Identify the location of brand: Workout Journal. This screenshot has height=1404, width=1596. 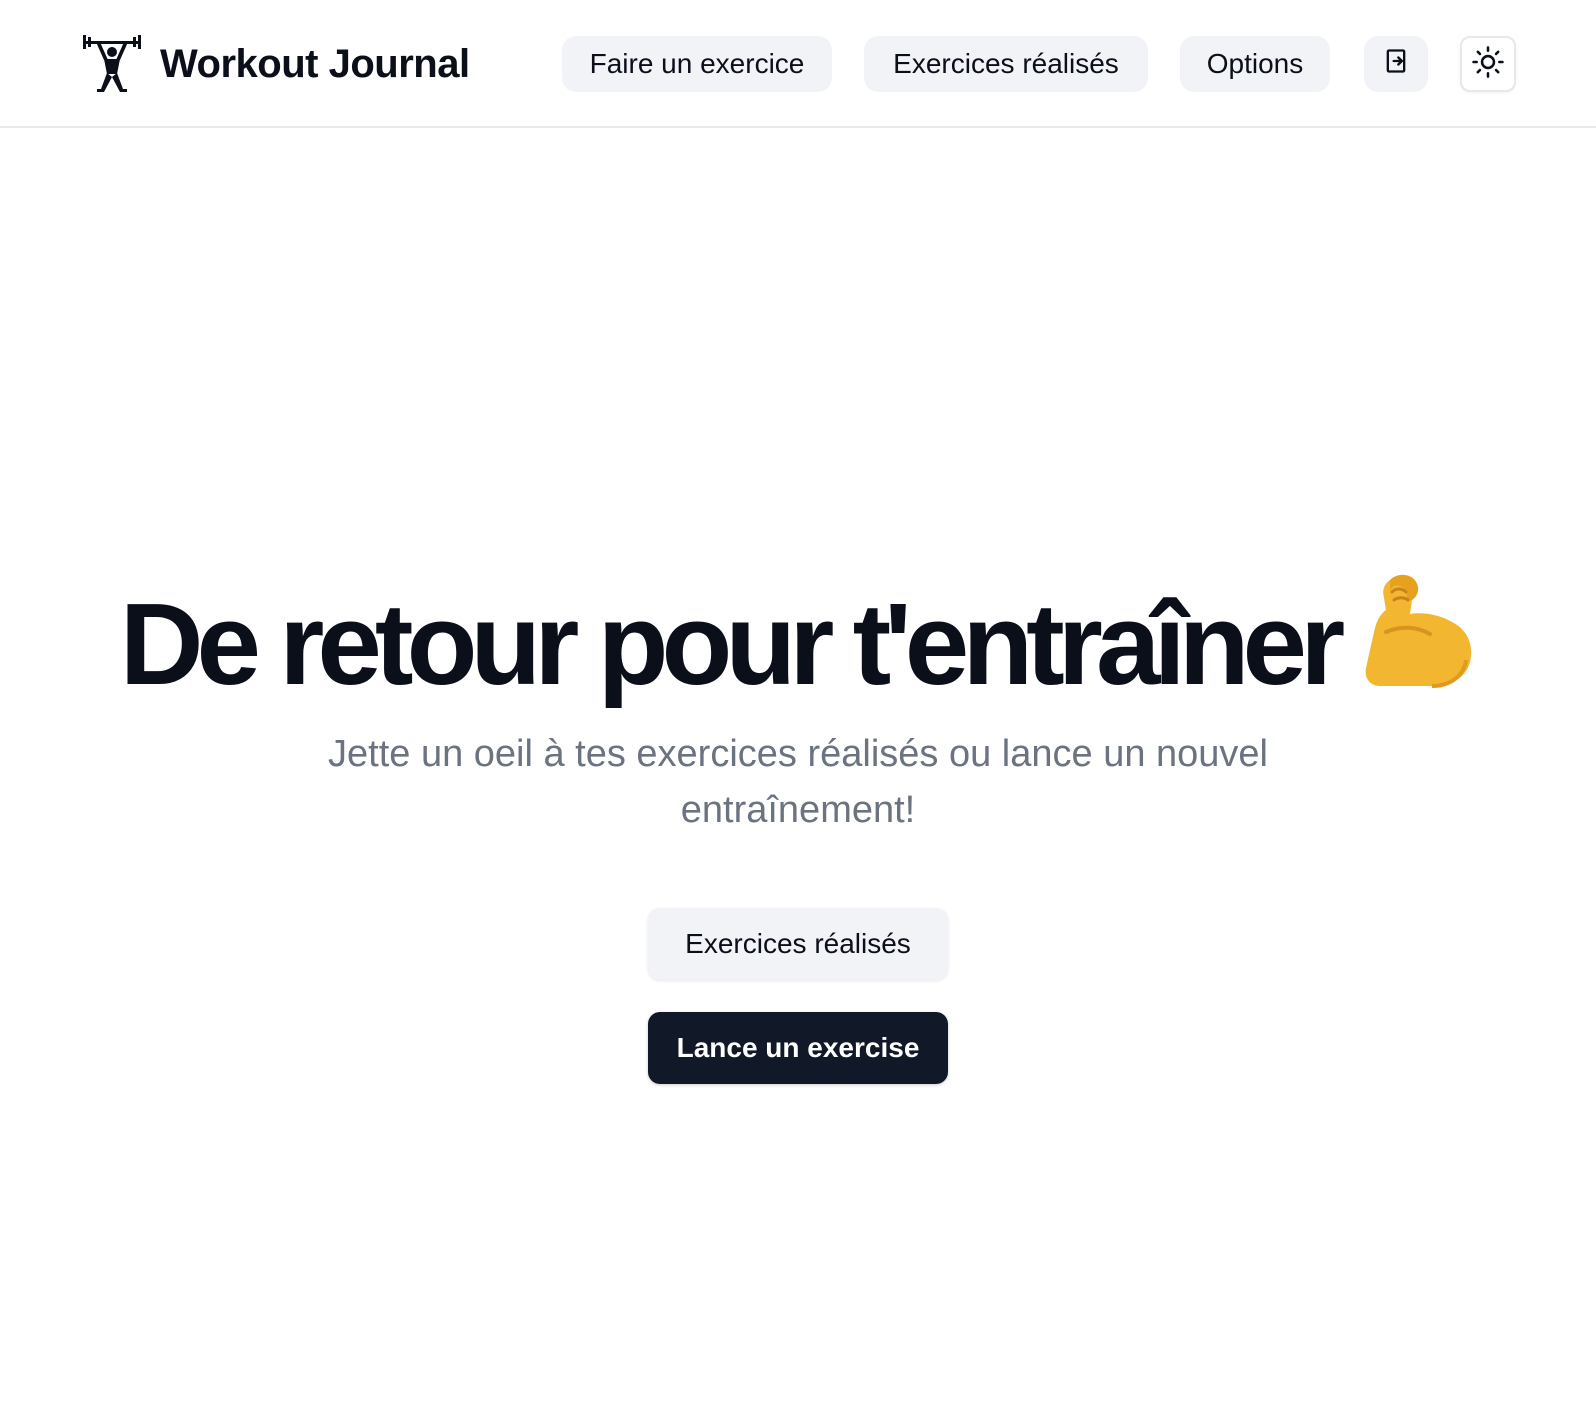
(275, 64).